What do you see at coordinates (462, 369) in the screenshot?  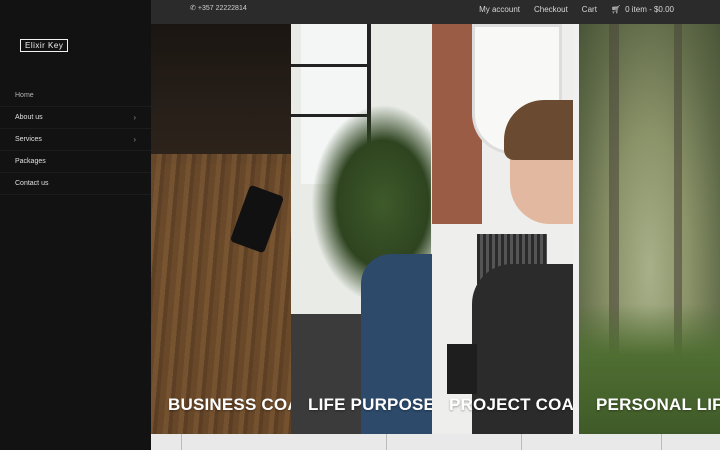 I see `panel-image-laptop` at bounding box center [462, 369].